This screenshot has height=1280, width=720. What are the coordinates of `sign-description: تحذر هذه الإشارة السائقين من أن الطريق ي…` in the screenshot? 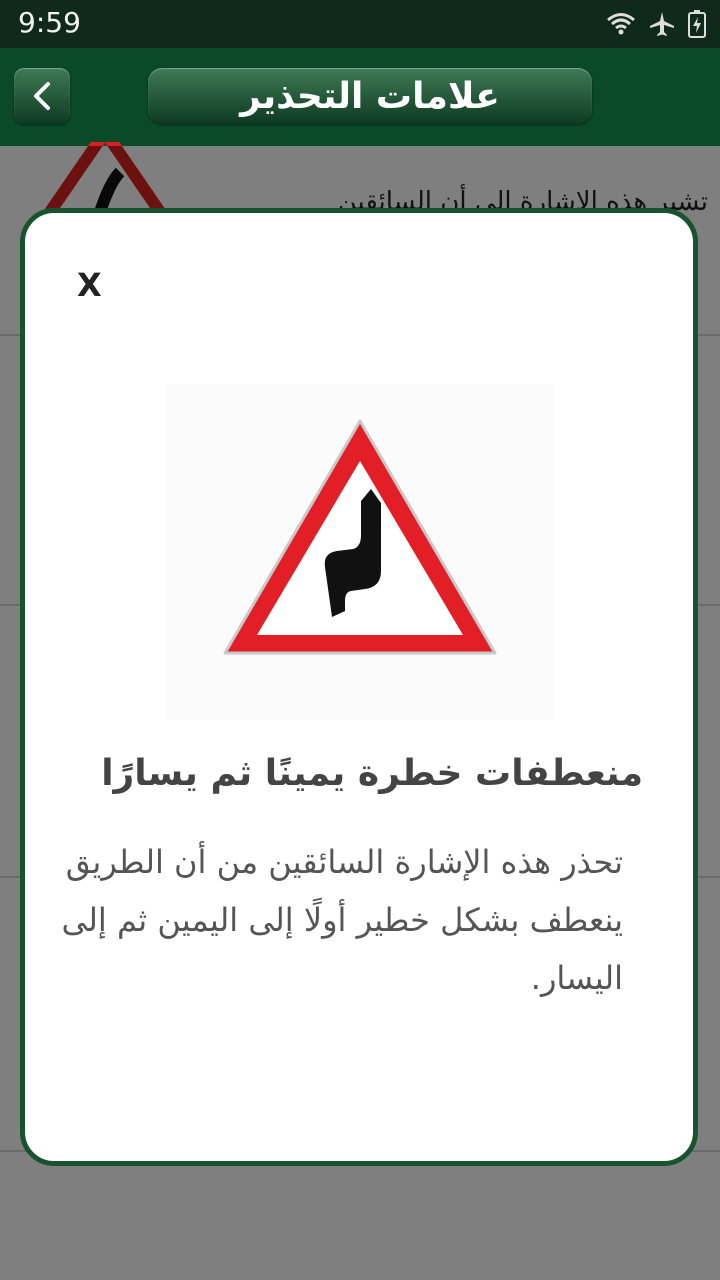 It's located at (342, 920).